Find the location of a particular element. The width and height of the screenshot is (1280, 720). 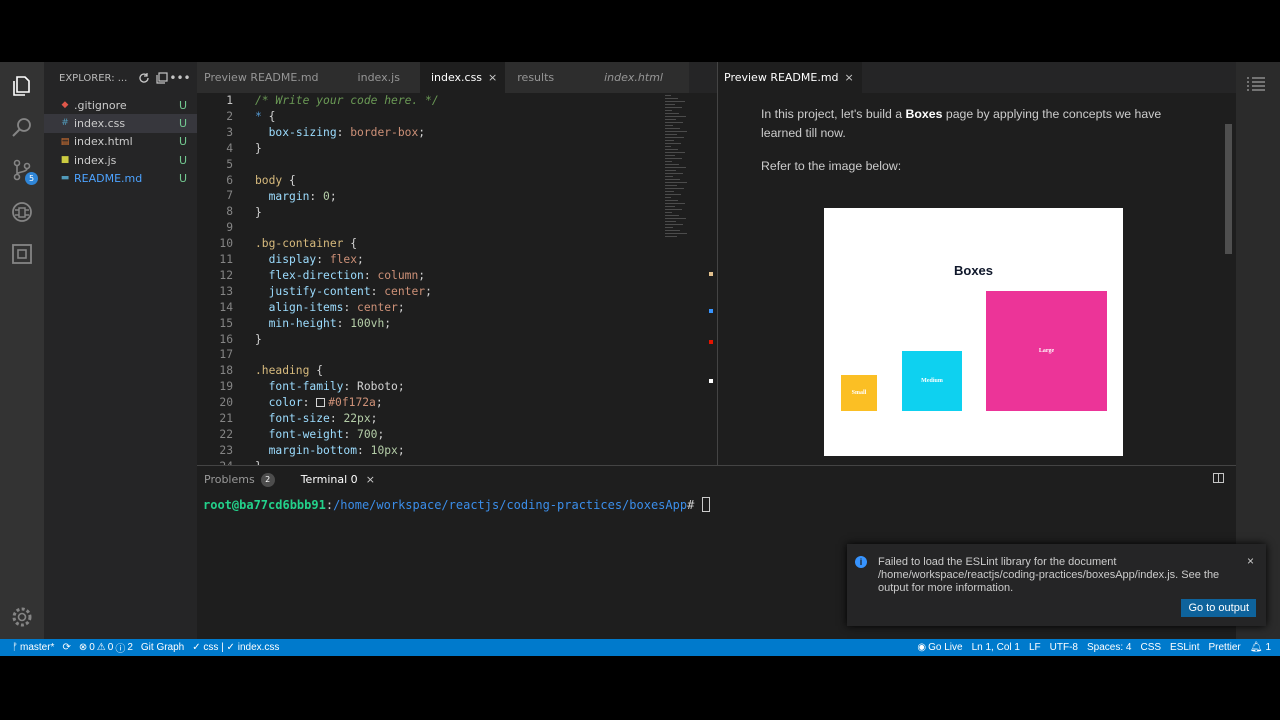

line-number: 13 is located at coordinates (226, 291).